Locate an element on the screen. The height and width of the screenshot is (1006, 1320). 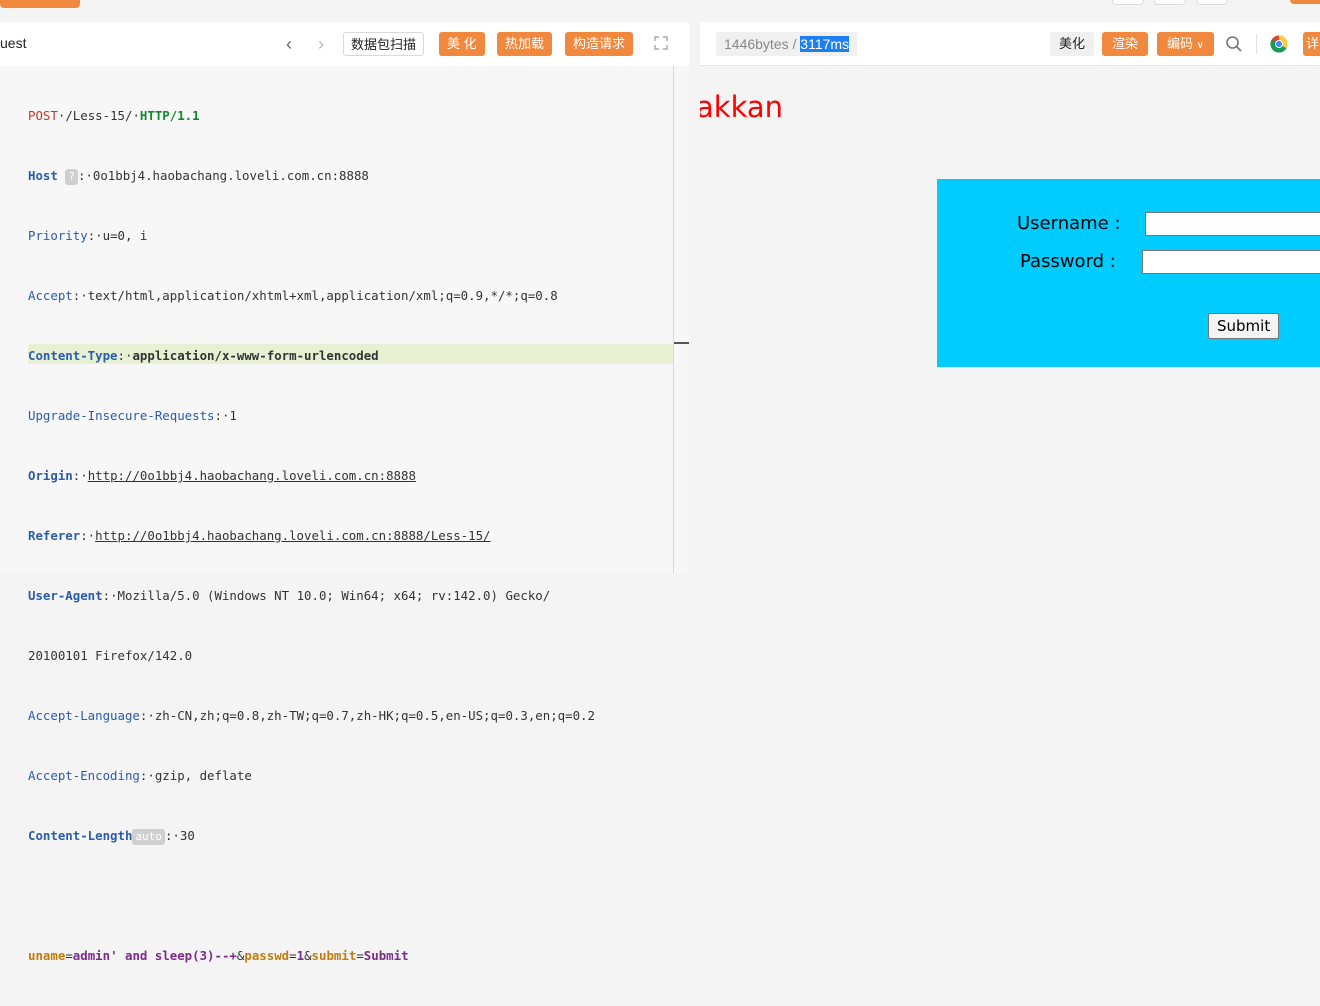
encoding-dropdown: 编码 ∨ is located at coordinates (1185, 44).